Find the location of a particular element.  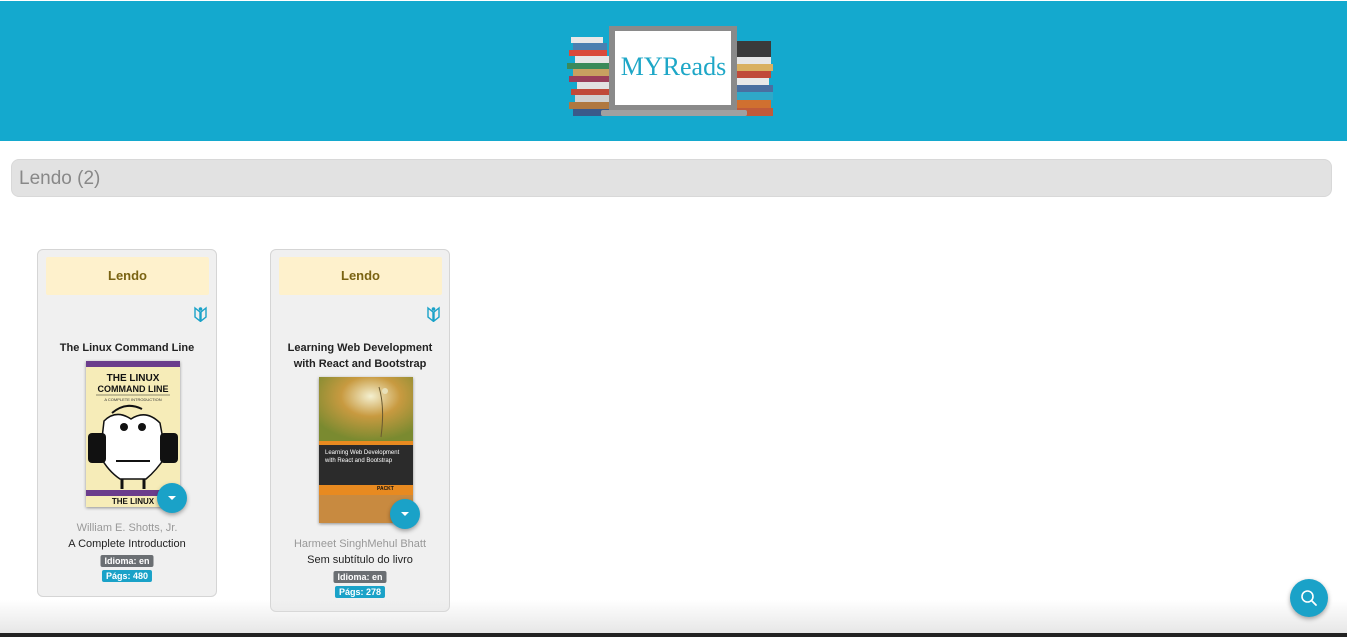

cover-text: THE LINUX is located at coordinates (133, 378).